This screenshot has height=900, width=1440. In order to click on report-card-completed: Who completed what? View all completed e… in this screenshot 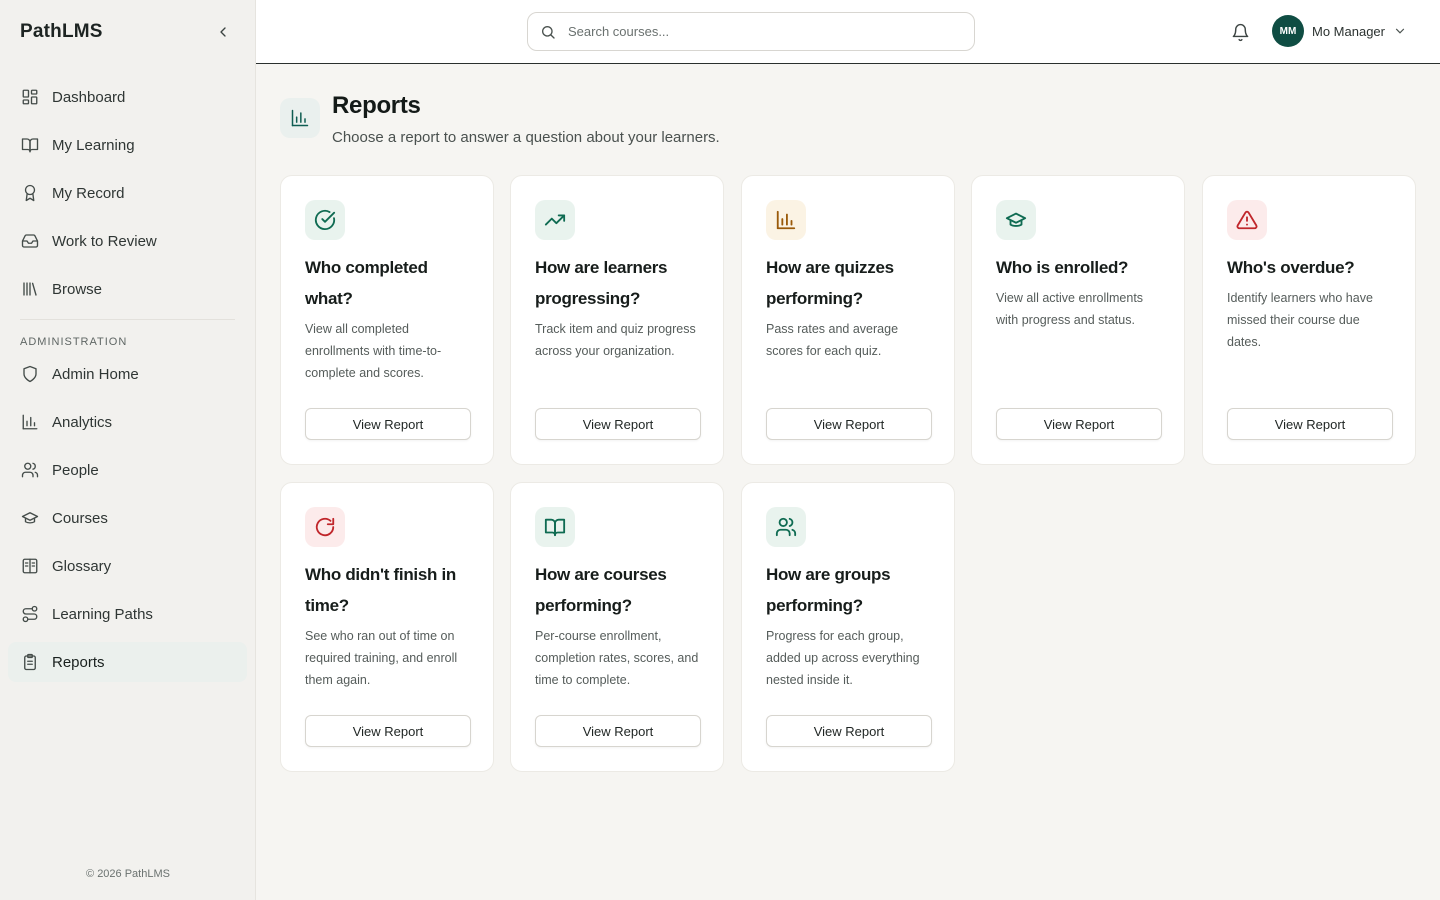, I will do `click(387, 320)`.